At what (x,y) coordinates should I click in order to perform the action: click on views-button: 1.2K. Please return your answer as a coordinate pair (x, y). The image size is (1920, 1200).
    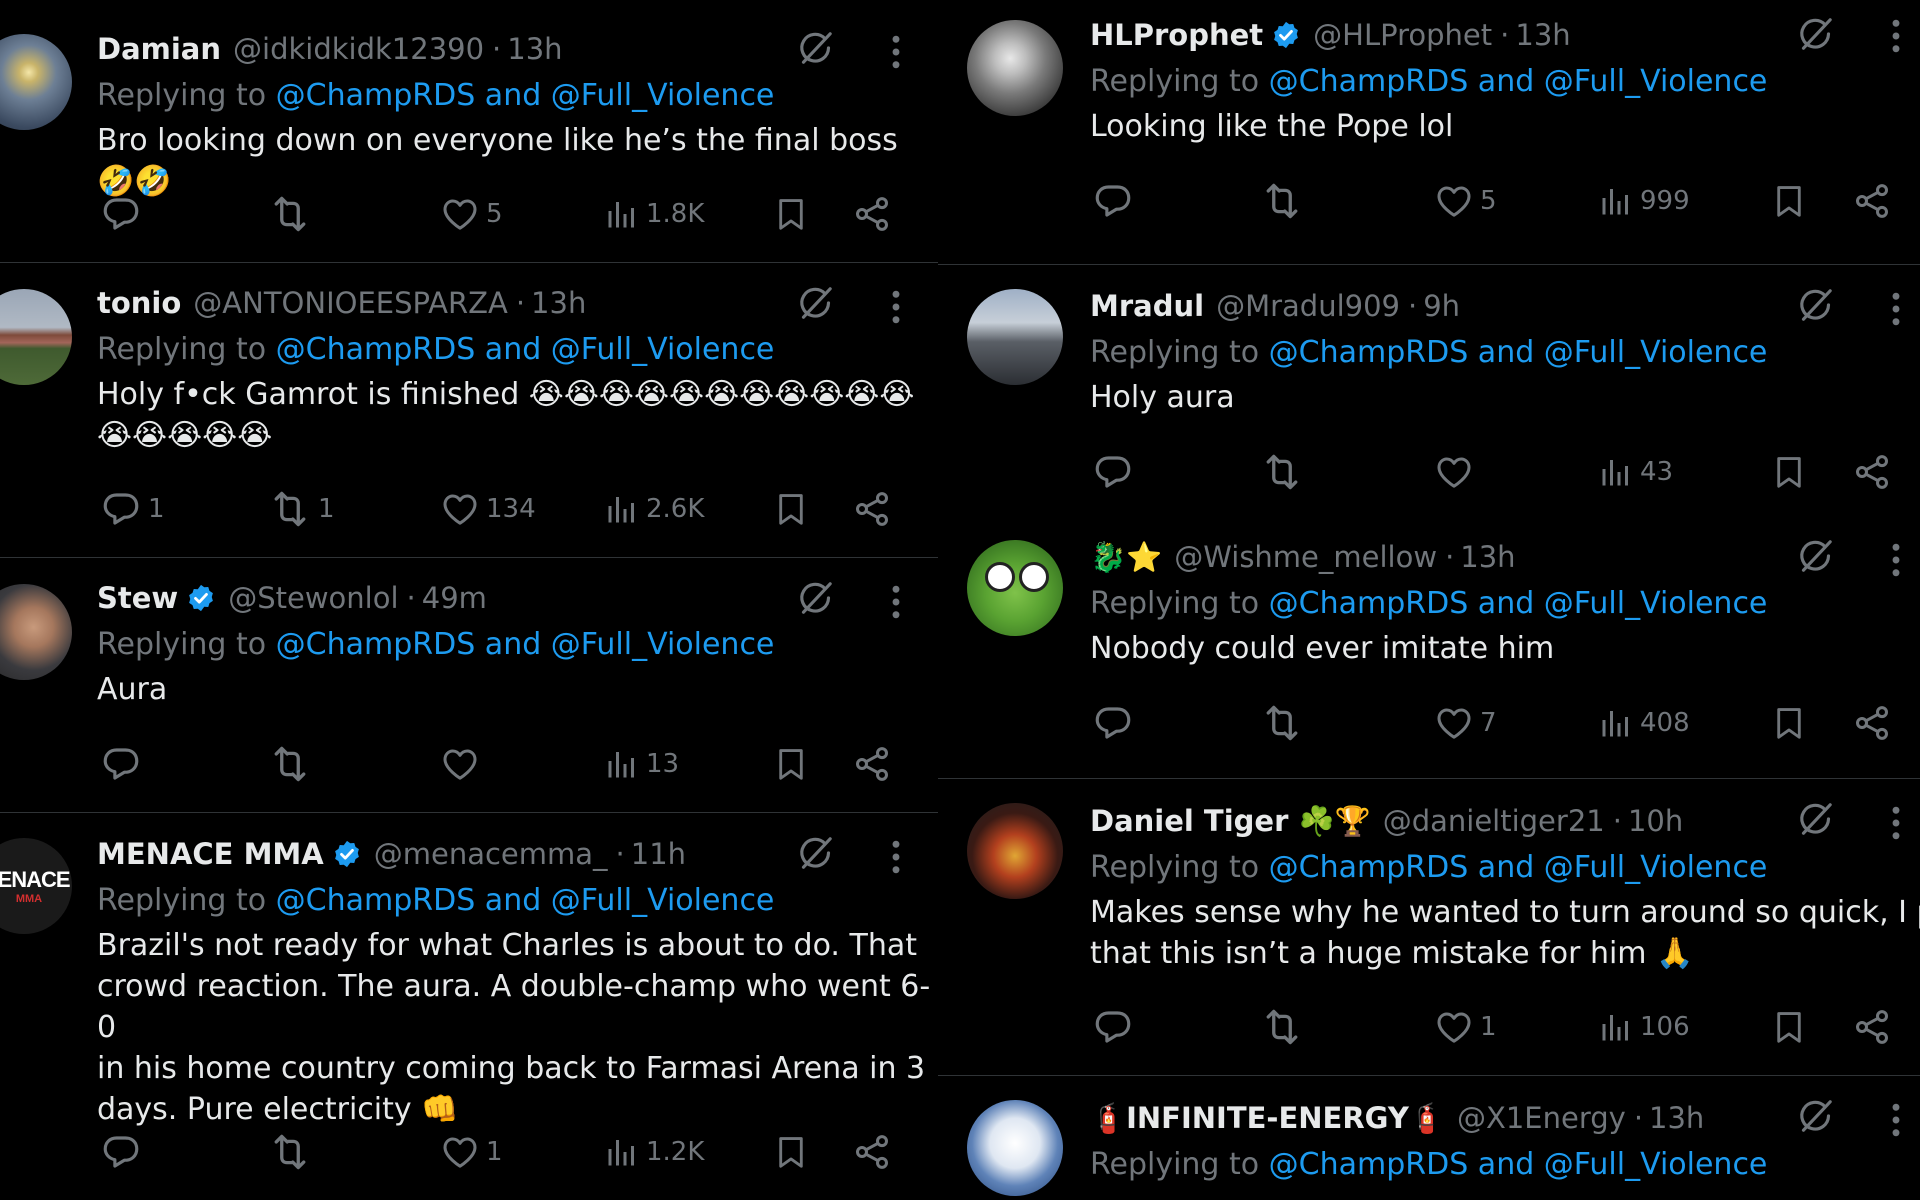
    Looking at the image, I should click on (654, 1152).